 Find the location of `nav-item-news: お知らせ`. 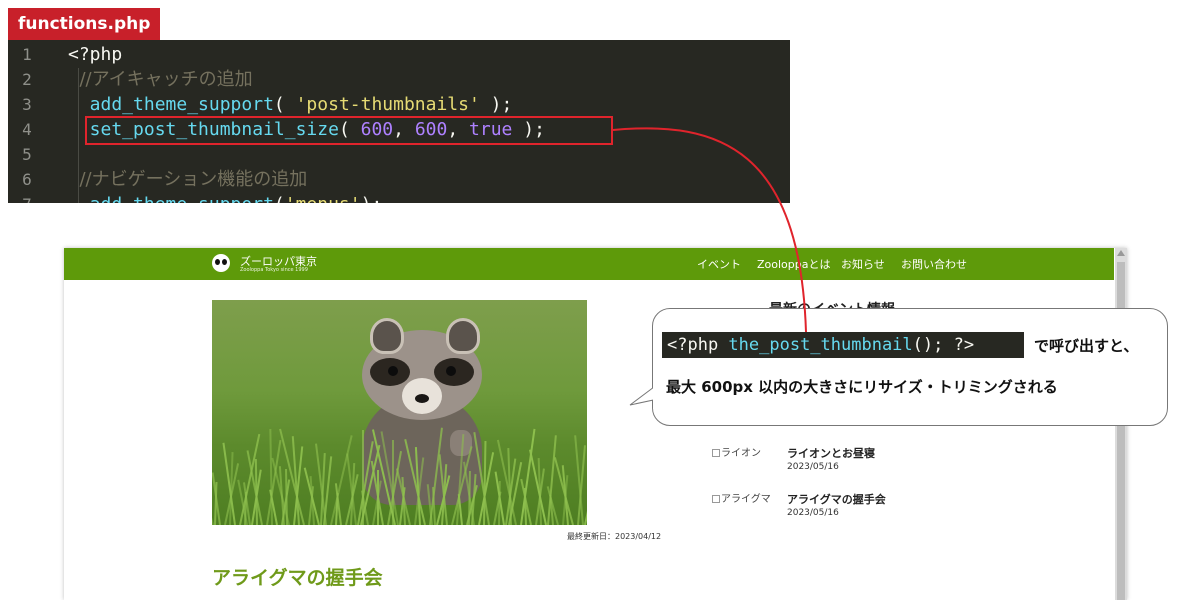

nav-item-news: お知らせ is located at coordinates (863, 264).